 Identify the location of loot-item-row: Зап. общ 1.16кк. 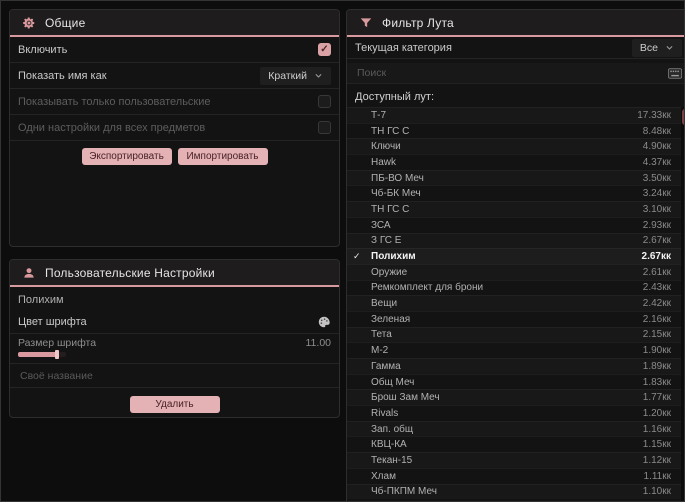
(514, 428).